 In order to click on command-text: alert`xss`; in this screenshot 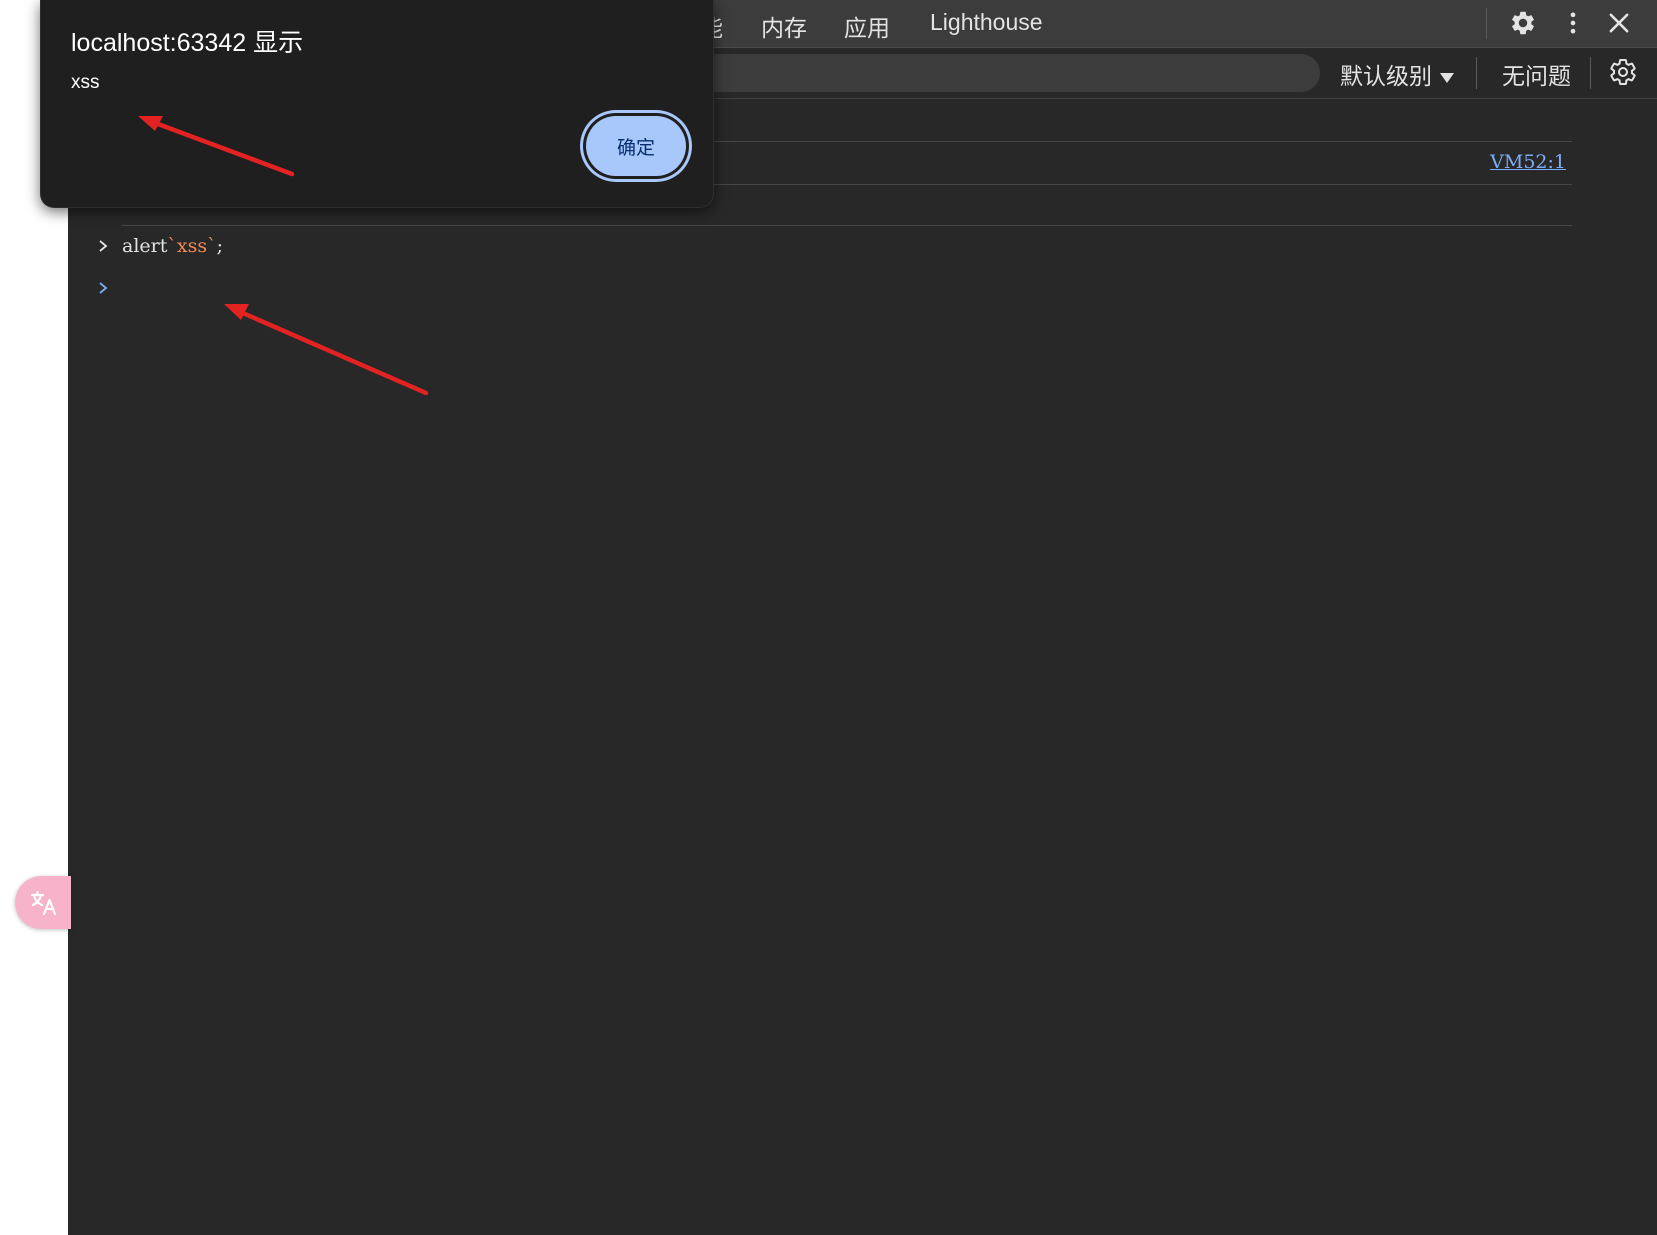, I will do `click(172, 246)`.